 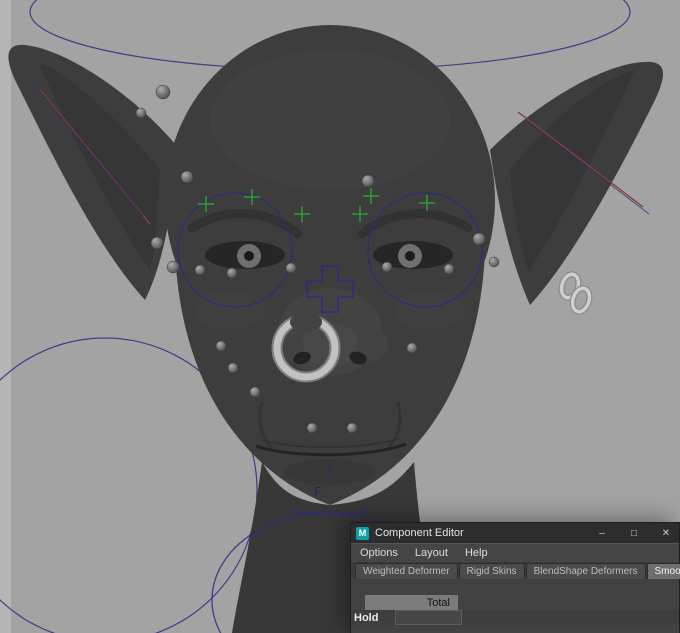 What do you see at coordinates (430, 310) in the screenshot?
I see `right-cheek-highlight` at bounding box center [430, 310].